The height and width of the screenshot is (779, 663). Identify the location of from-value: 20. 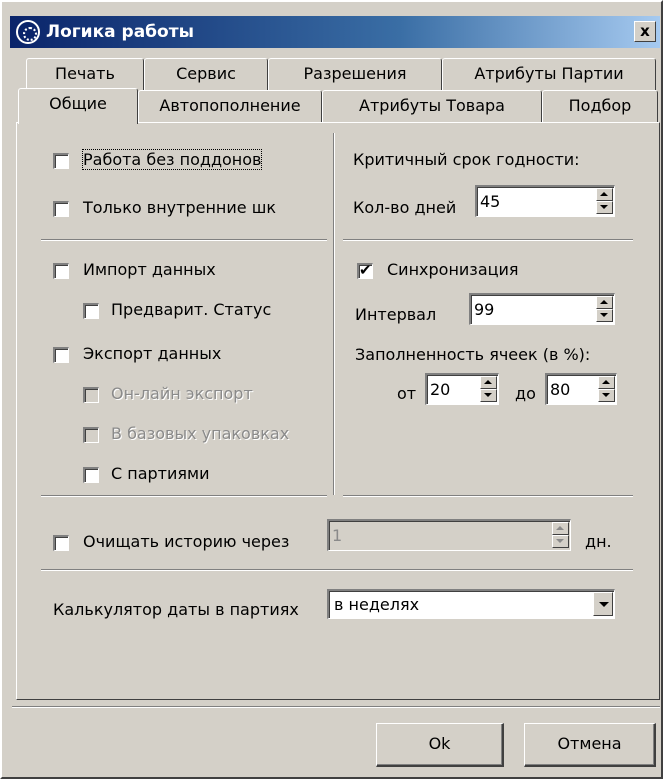
(440, 389).